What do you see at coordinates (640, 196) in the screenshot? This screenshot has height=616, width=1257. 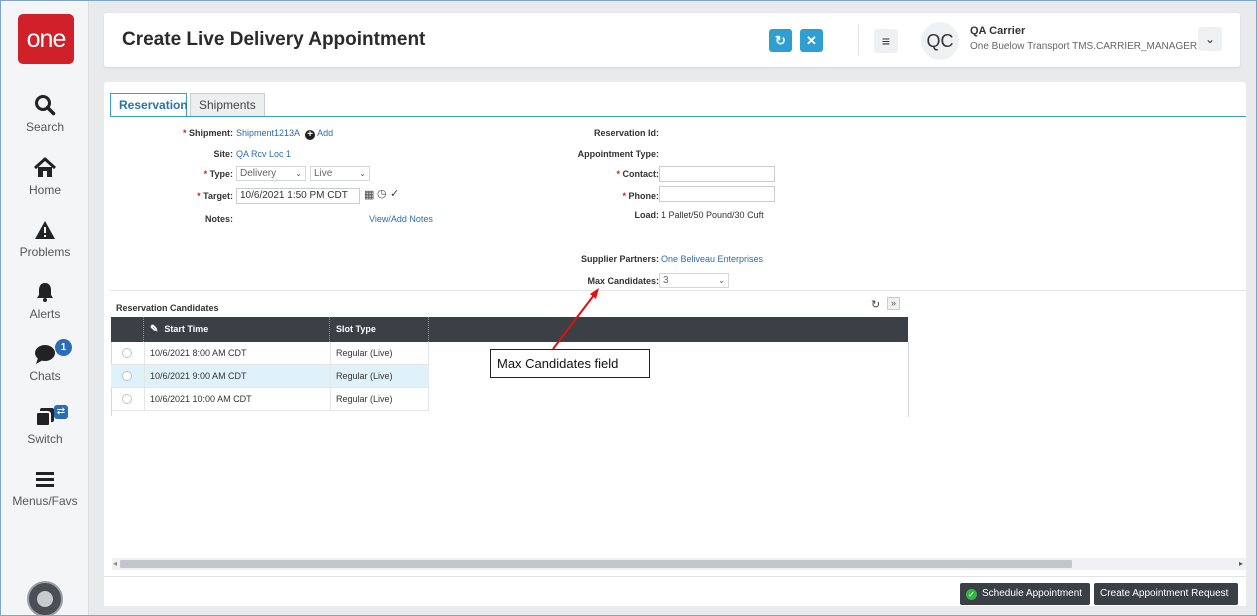 I see `phone-label: * Phone:` at bounding box center [640, 196].